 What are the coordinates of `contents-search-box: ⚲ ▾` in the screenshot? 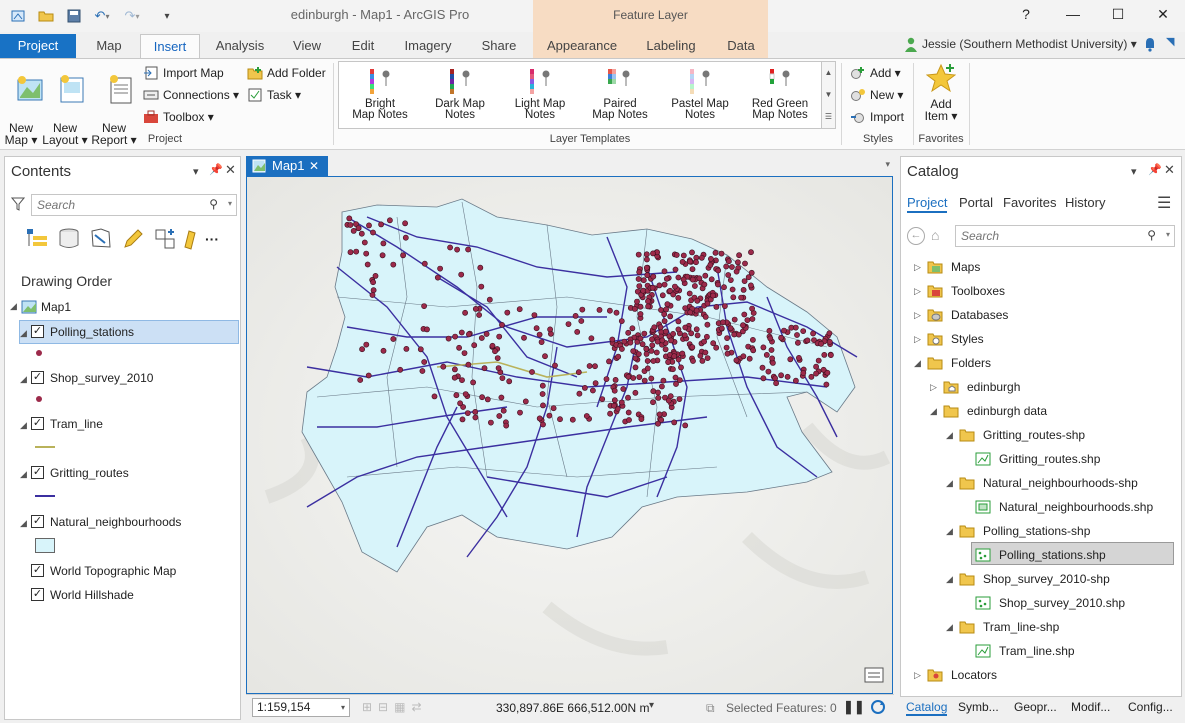 It's located at (134, 205).